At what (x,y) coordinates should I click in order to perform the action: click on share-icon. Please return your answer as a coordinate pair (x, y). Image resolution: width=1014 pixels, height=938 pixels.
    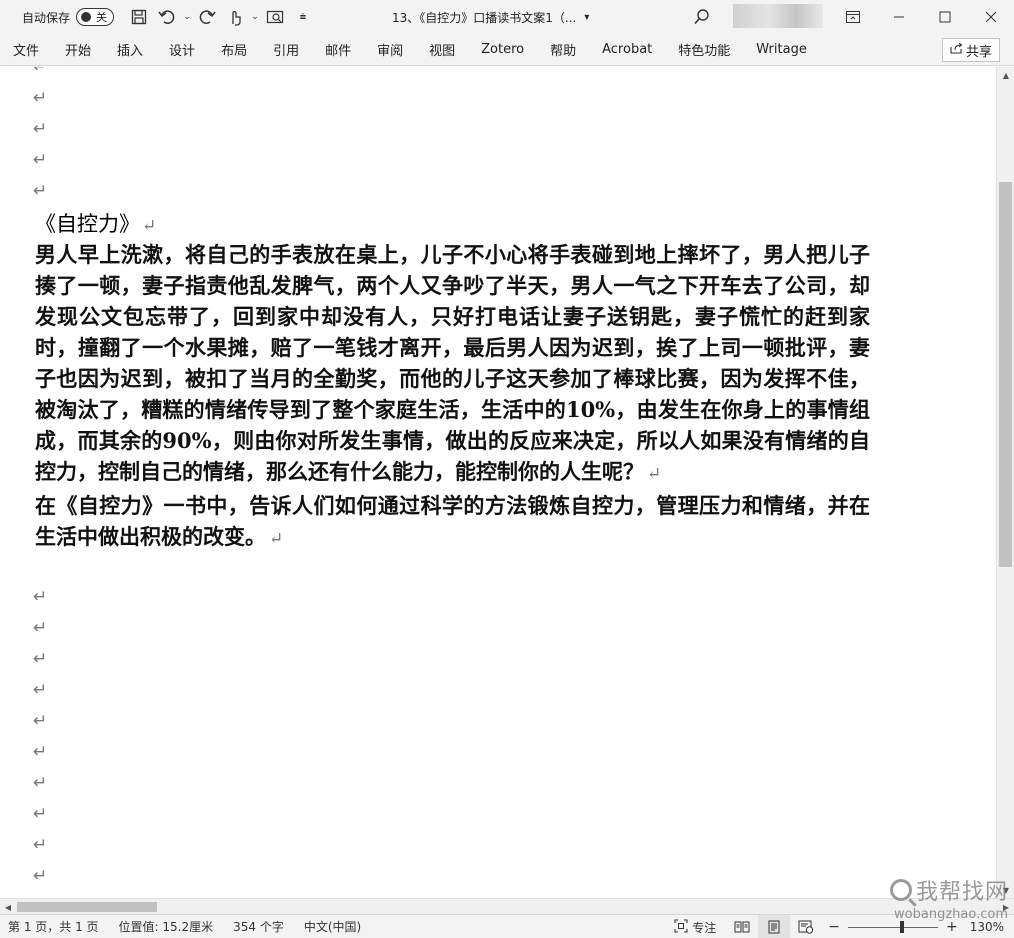
    Looking at the image, I should click on (956, 50).